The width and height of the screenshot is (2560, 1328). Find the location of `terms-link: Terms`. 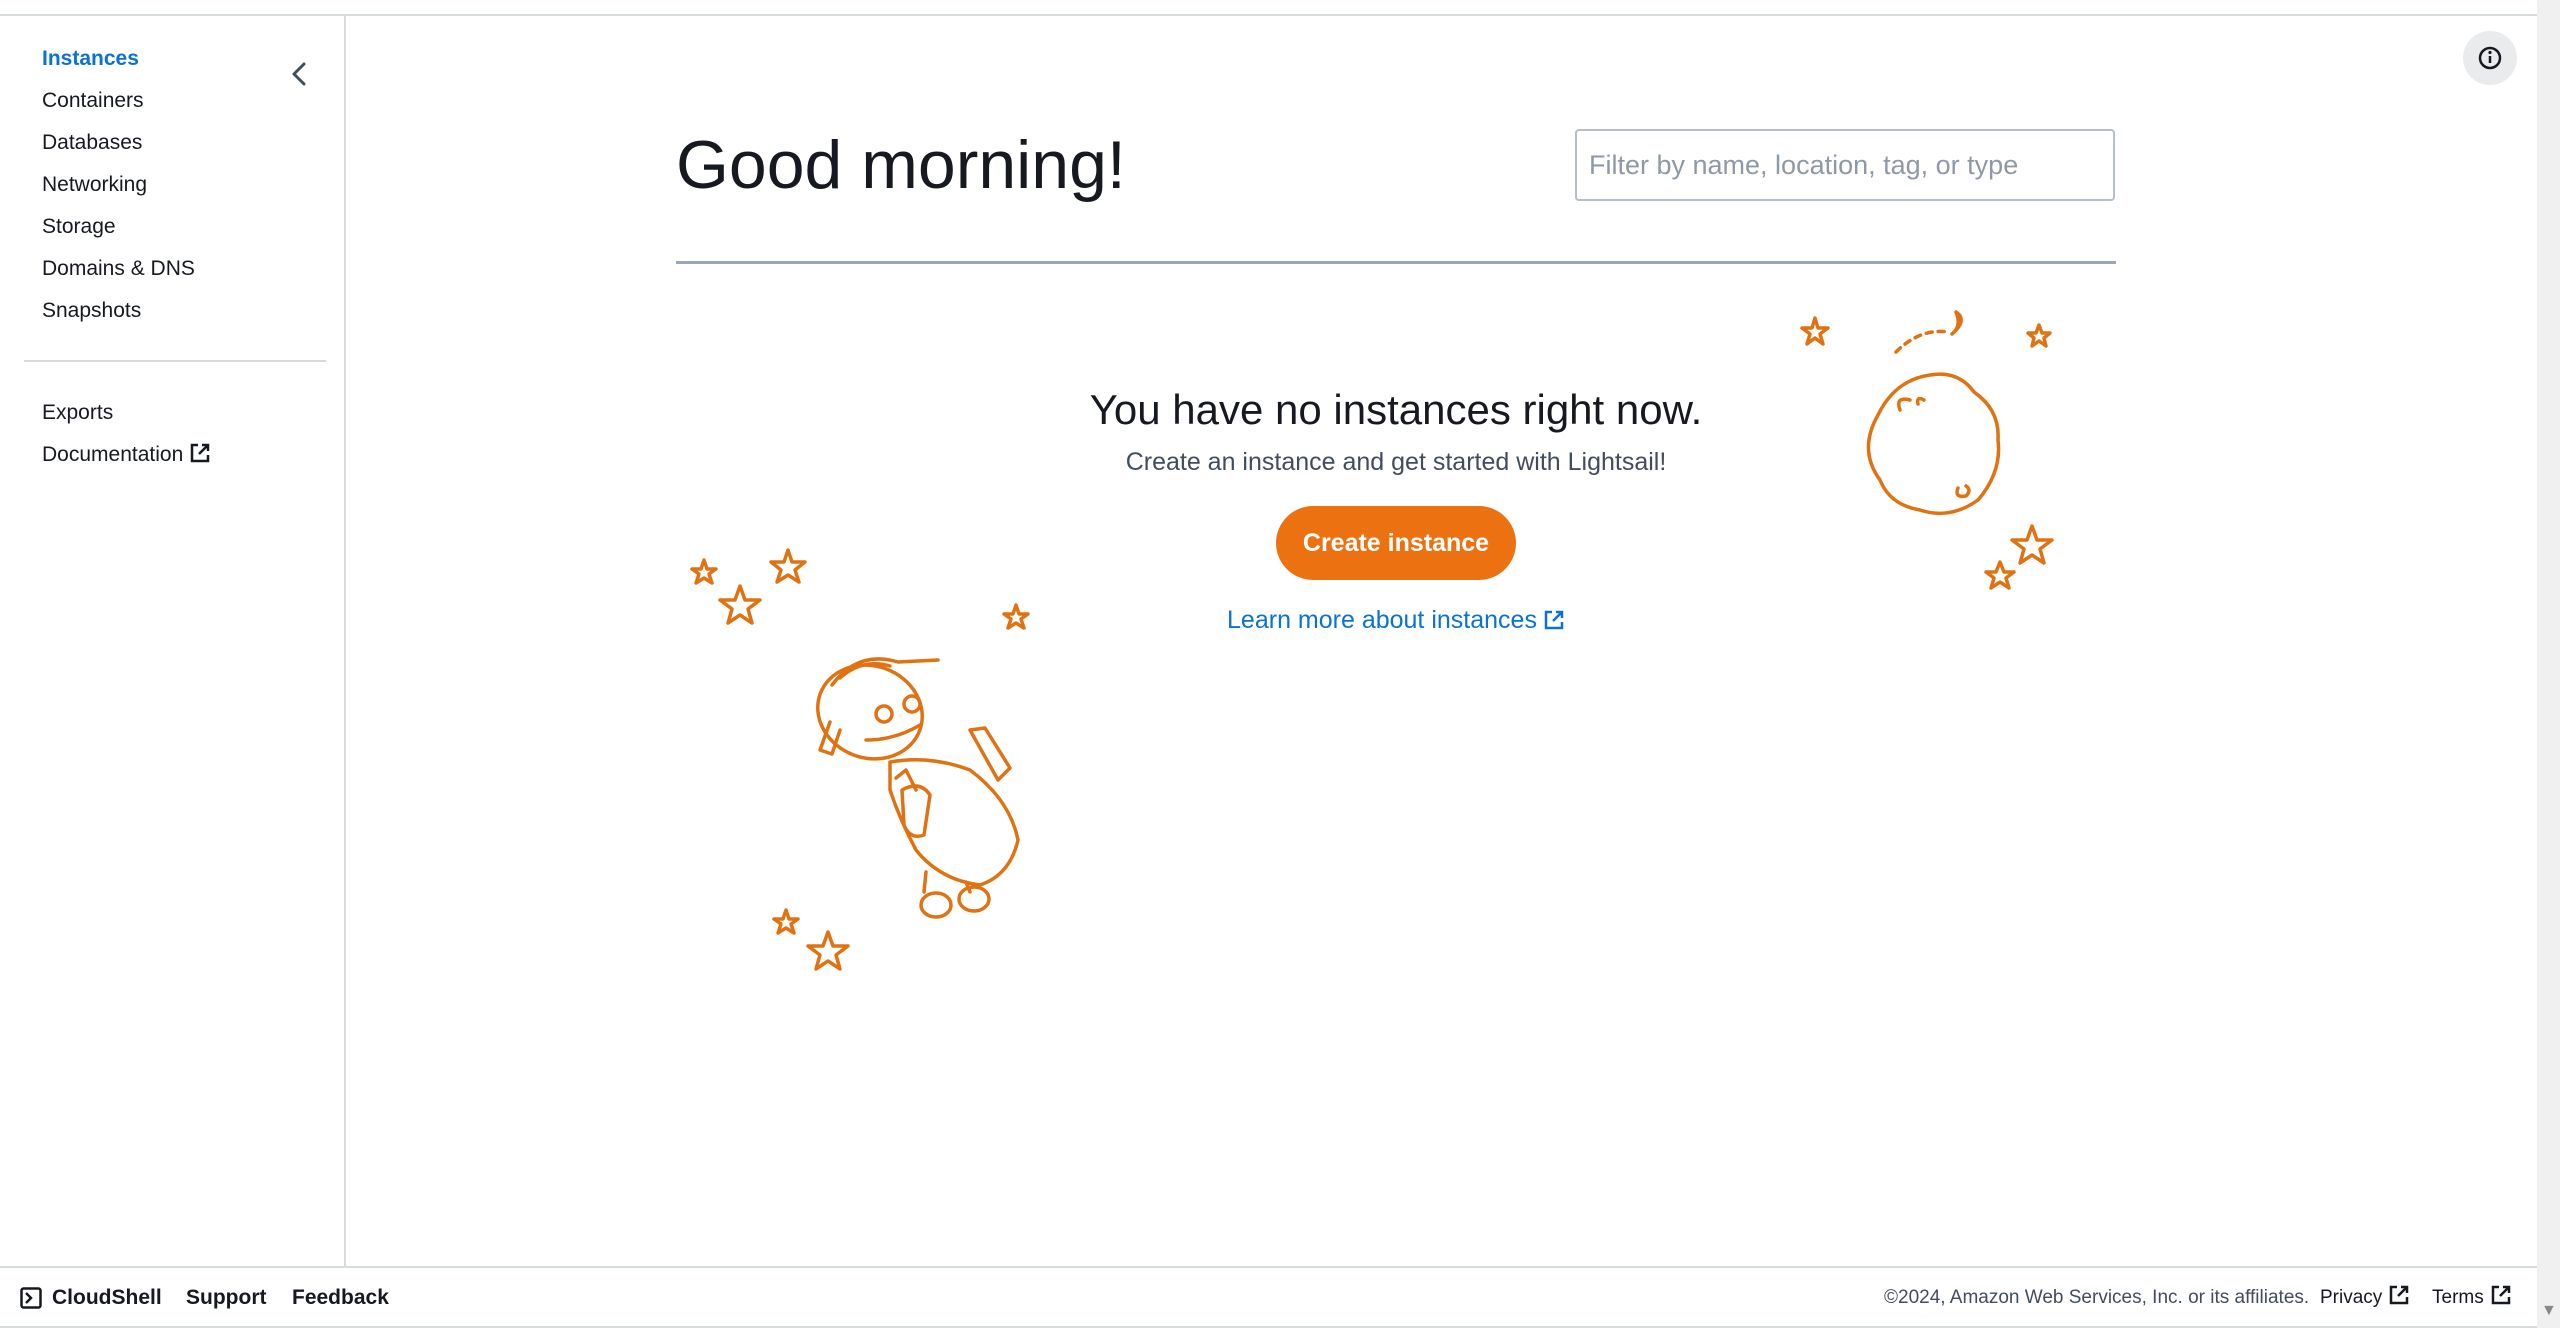

terms-link: Terms is located at coordinates (2472, 1298).